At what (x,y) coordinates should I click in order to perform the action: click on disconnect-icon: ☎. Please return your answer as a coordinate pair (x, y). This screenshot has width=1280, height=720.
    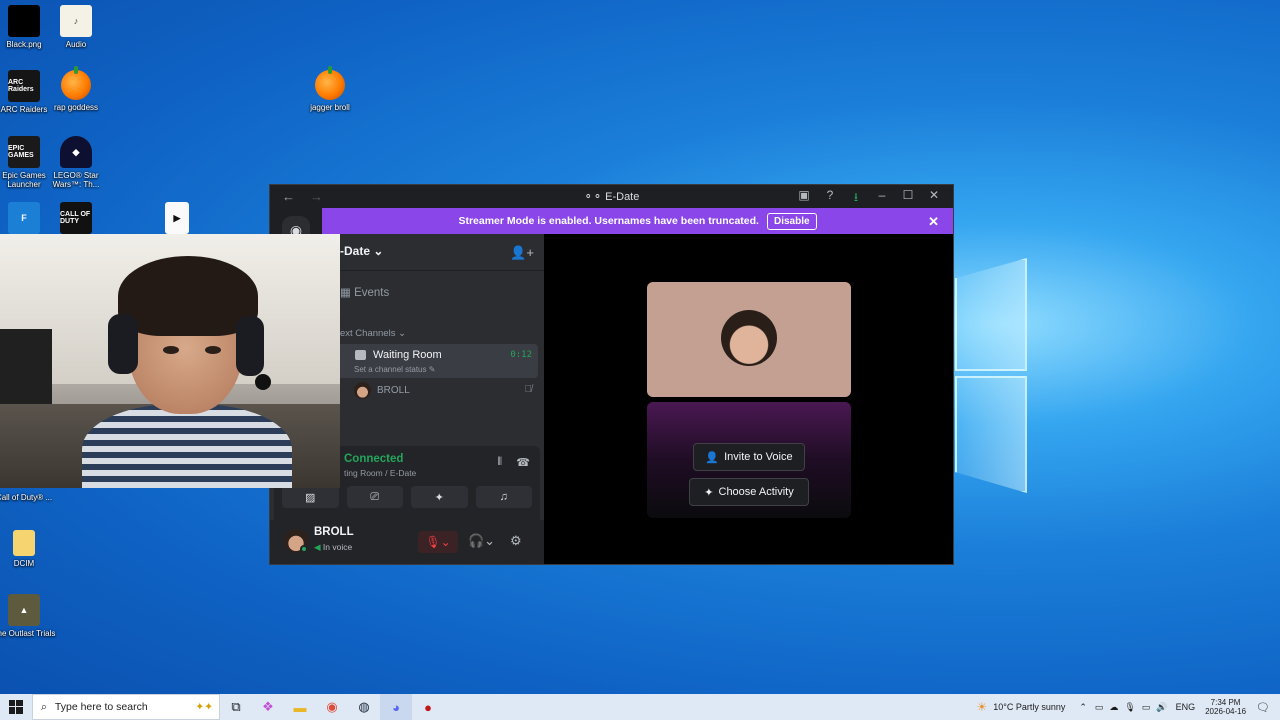
    Looking at the image, I should click on (523, 462).